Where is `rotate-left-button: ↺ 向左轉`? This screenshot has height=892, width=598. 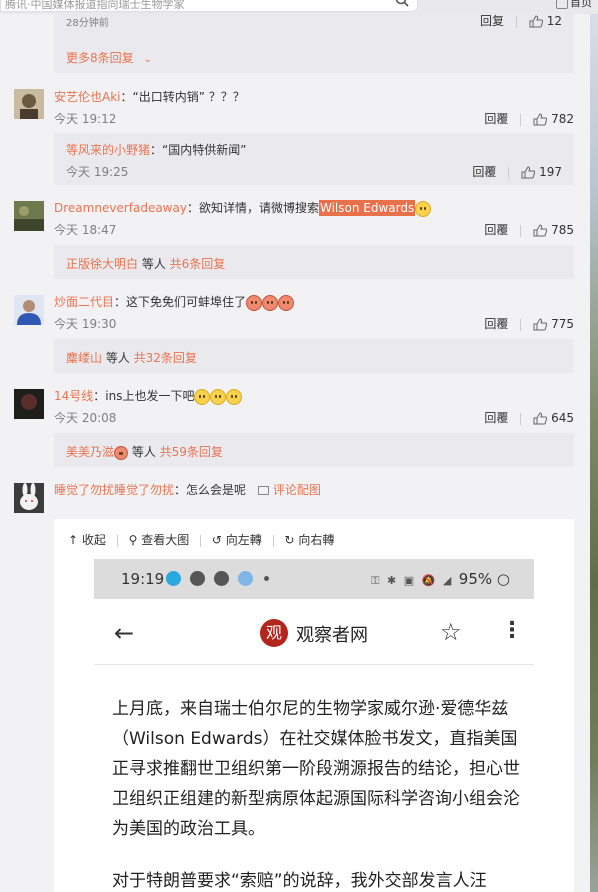 rotate-left-button: ↺ 向左轉 is located at coordinates (237, 539).